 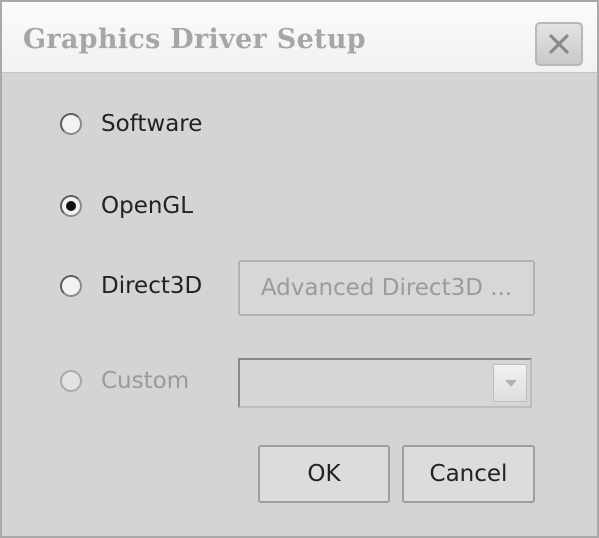 What do you see at coordinates (71, 124) in the screenshot?
I see `software-radio` at bounding box center [71, 124].